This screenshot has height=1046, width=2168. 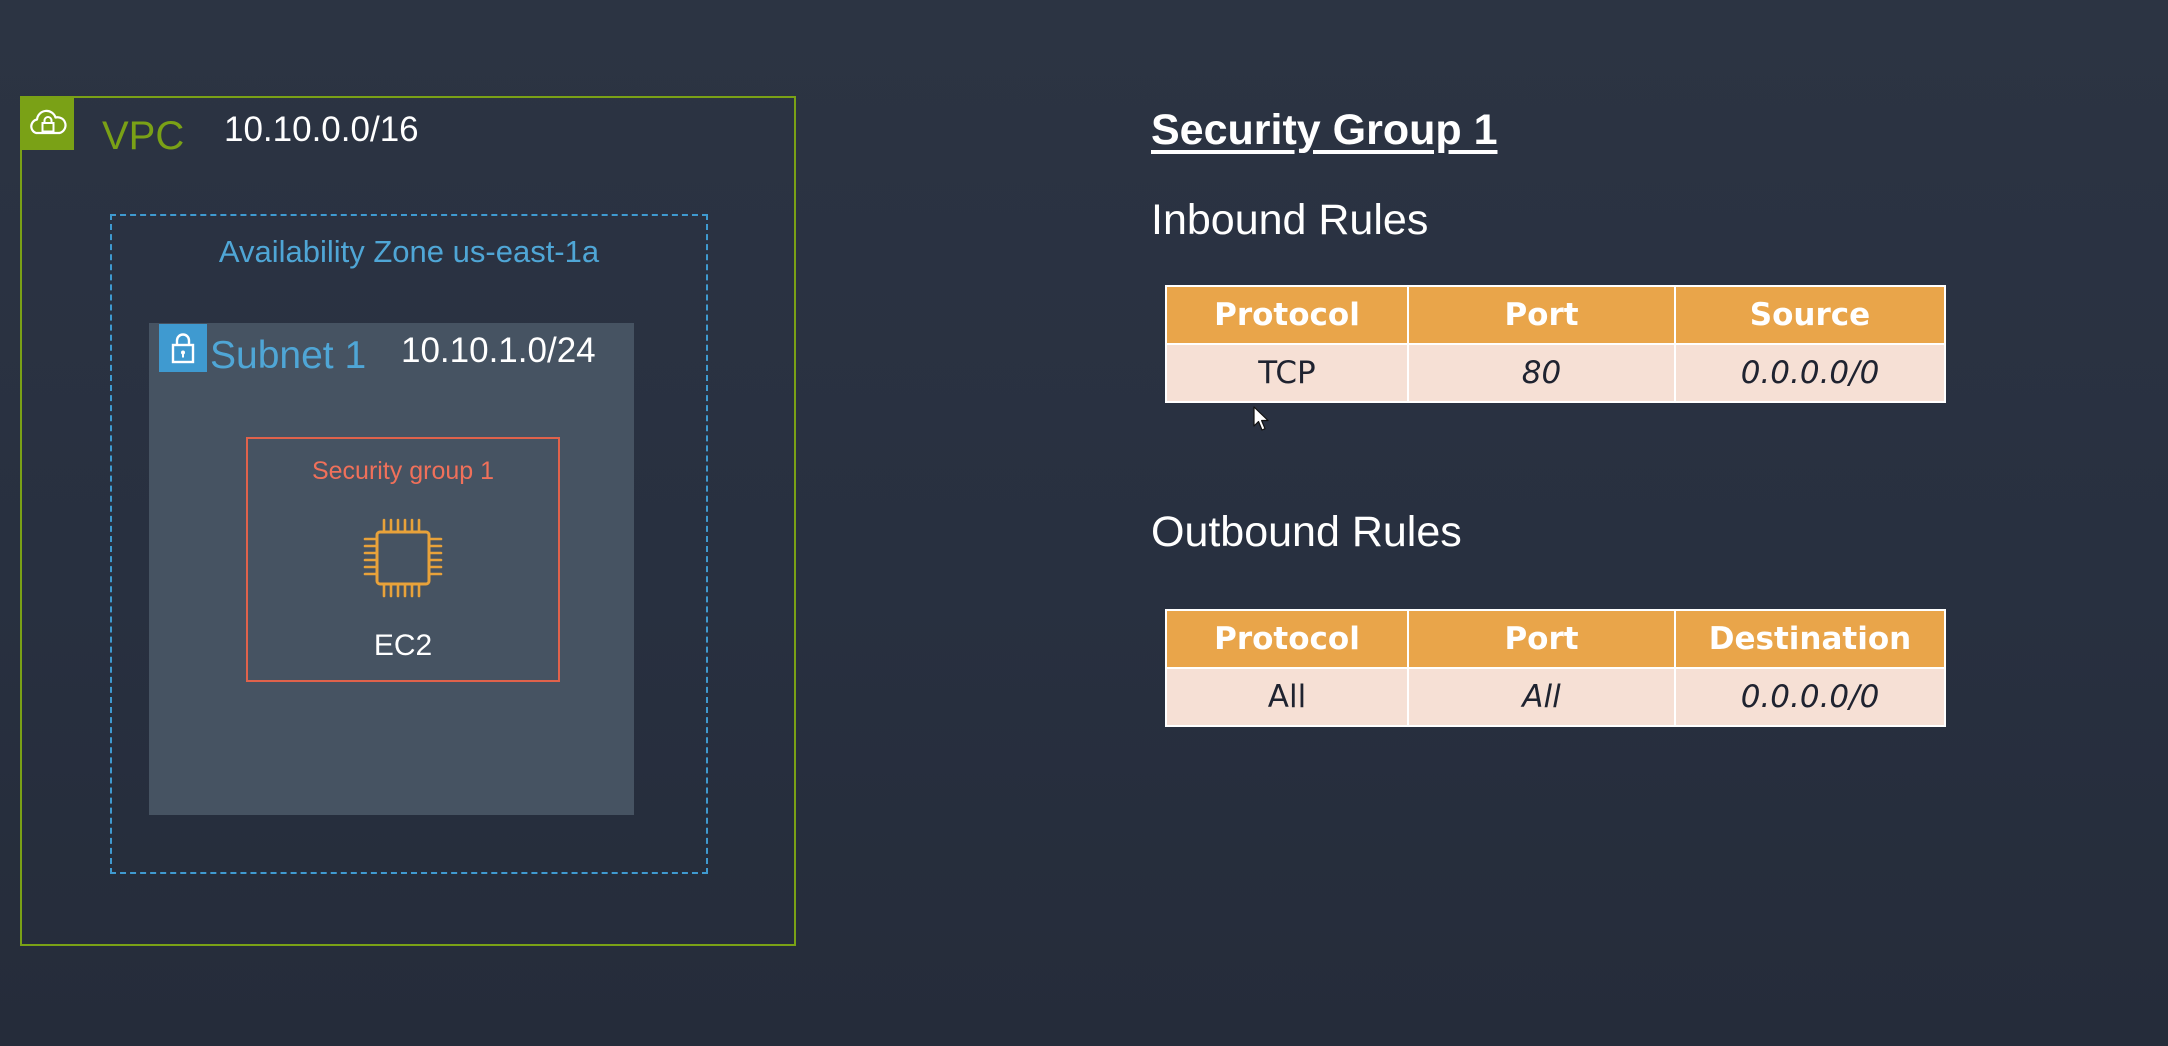 I want to click on mouse-pointer-icon, so click(x=1261, y=418).